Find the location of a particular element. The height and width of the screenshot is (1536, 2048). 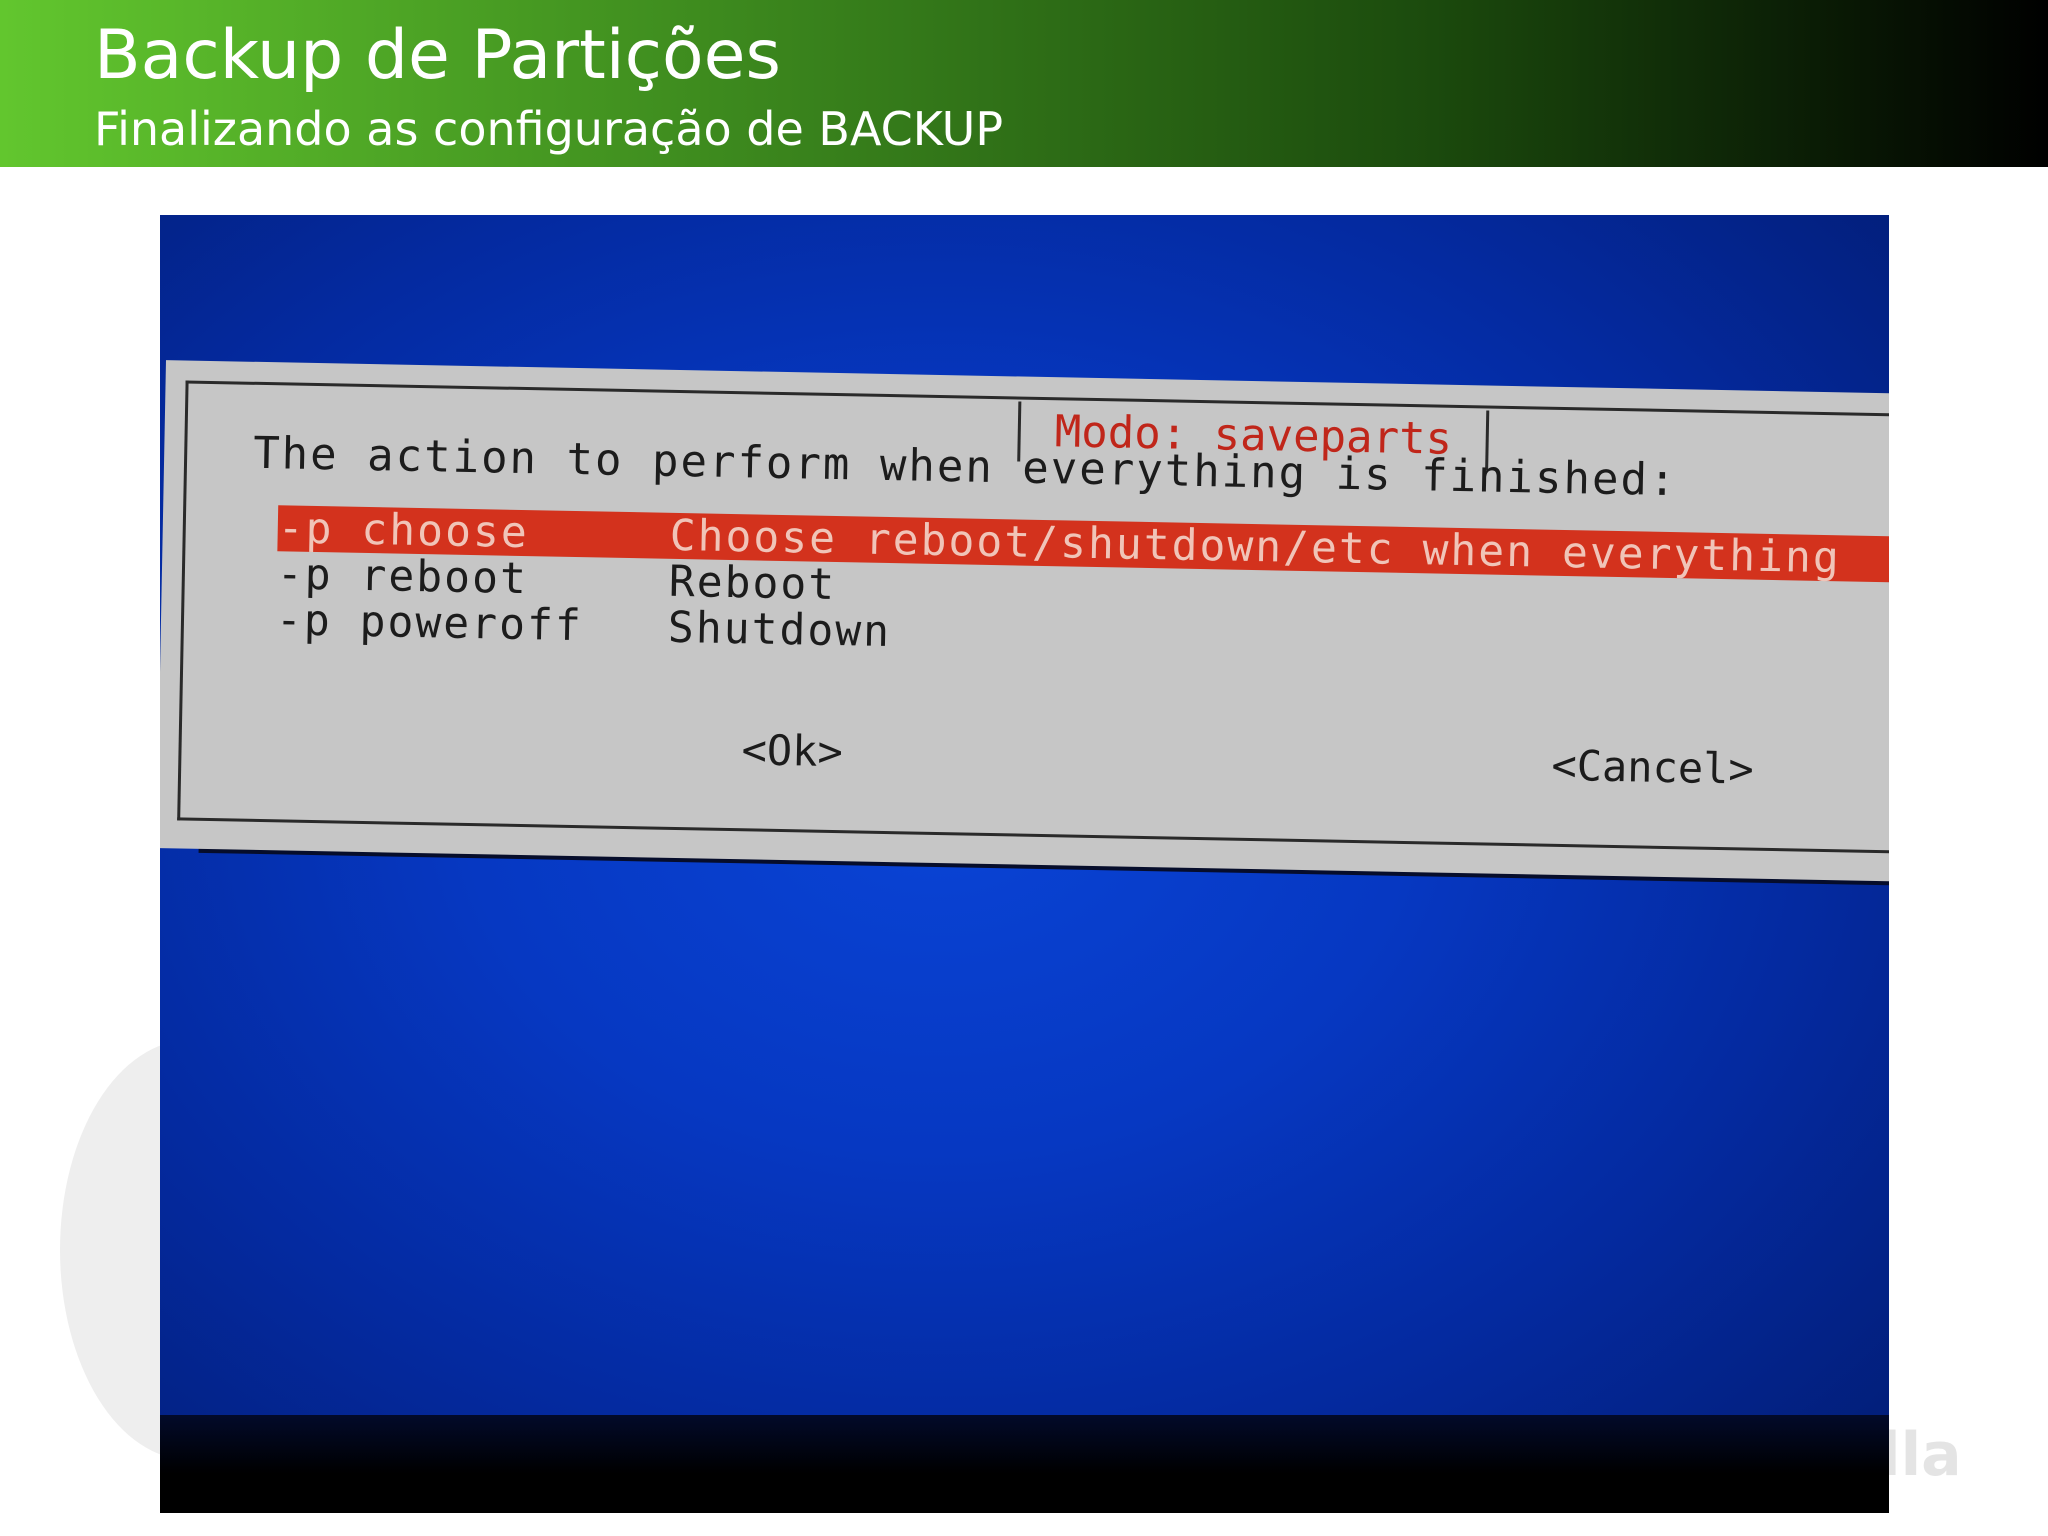

monitor-bezel is located at coordinates (1024, 1464).